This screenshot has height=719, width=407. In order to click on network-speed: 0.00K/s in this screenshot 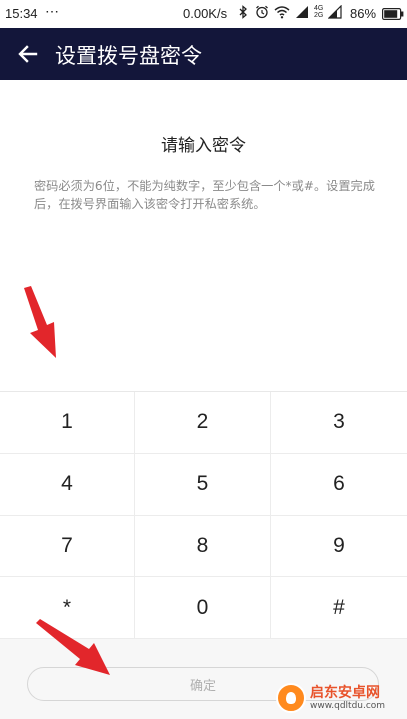, I will do `click(205, 13)`.